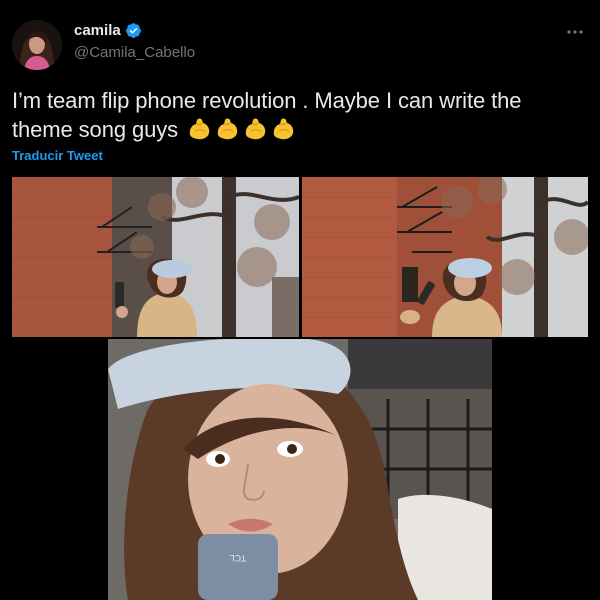  Describe the element at coordinates (97, 30) in the screenshot. I see `author-display-name: camila` at that location.